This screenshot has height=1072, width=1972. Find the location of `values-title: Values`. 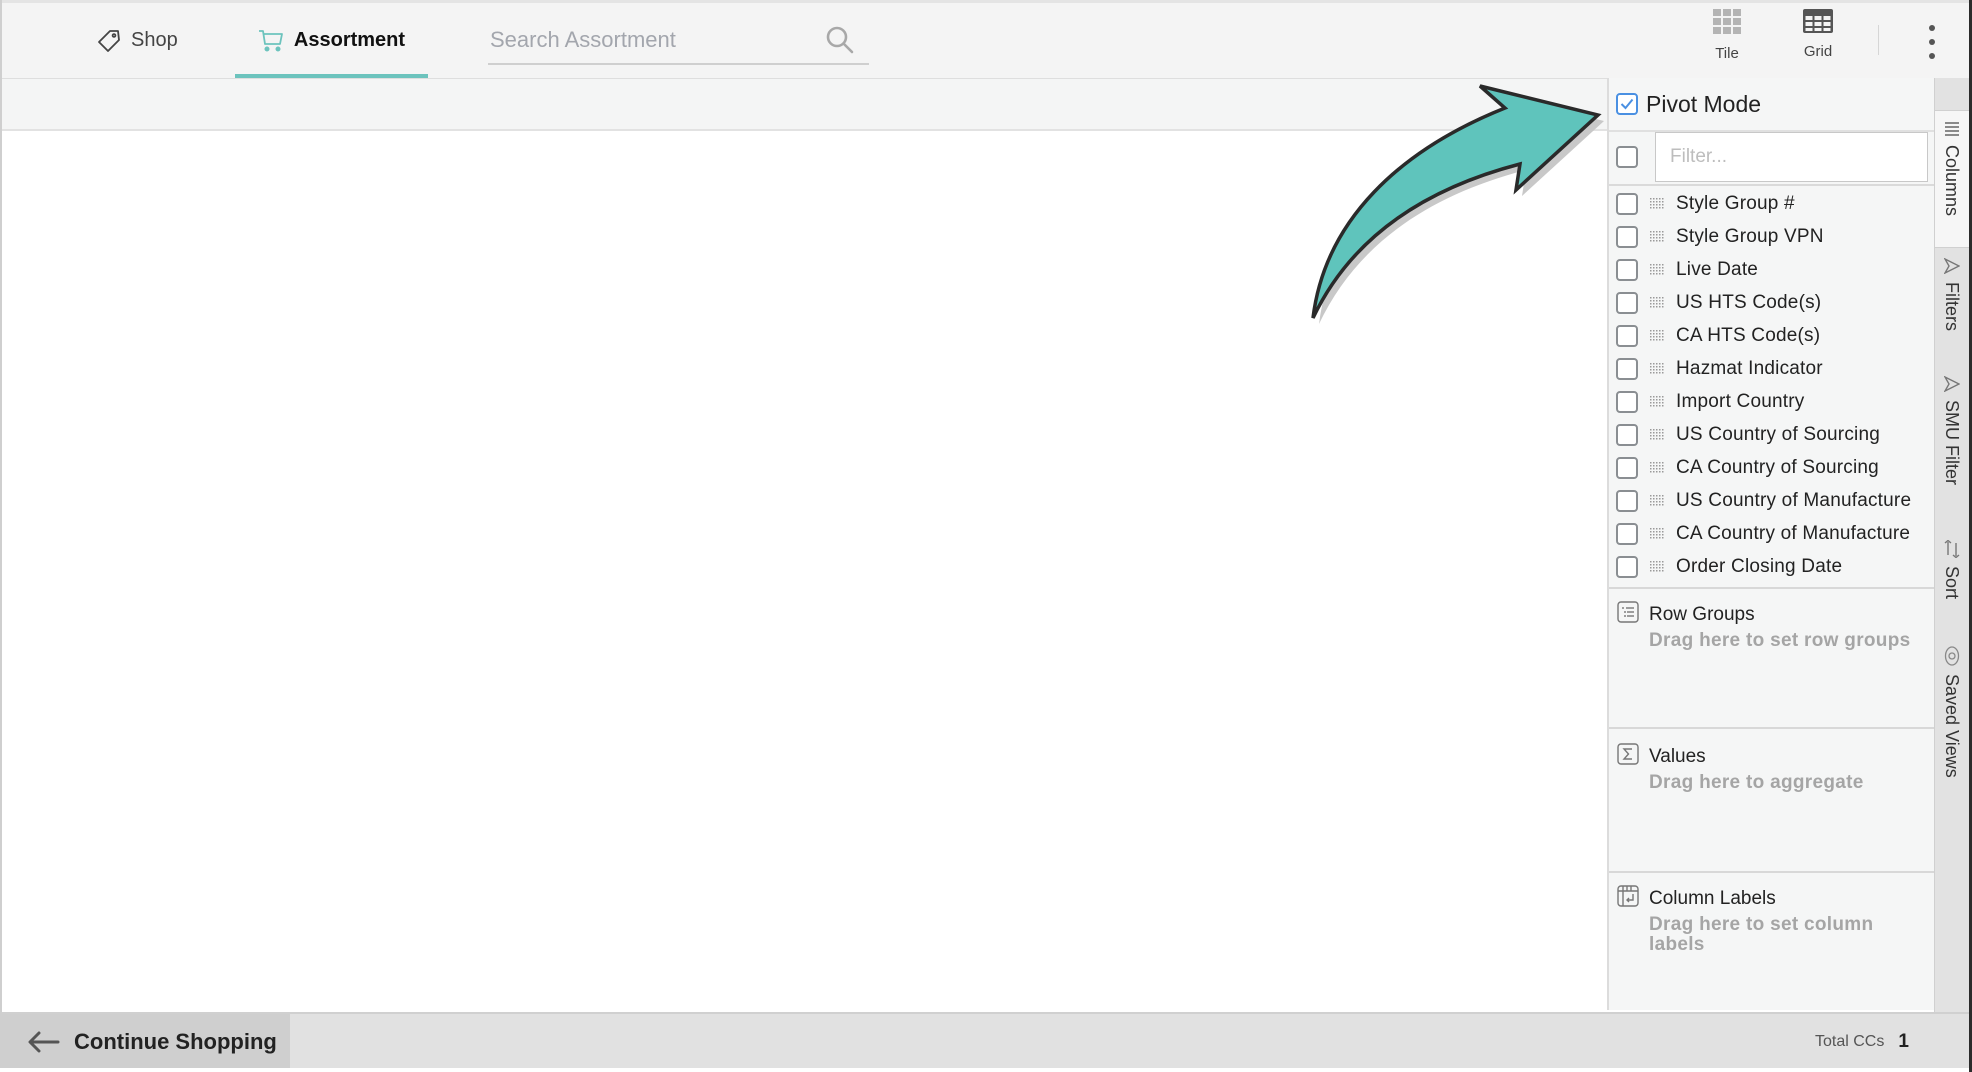

values-title: Values is located at coordinates (1677, 756).